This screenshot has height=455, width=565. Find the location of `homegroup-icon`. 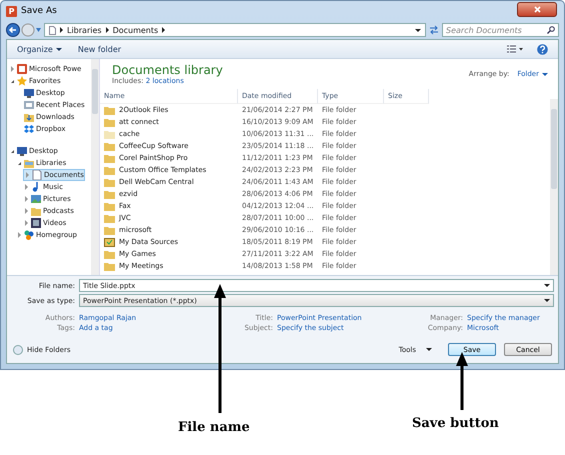

homegroup-icon is located at coordinates (29, 235).